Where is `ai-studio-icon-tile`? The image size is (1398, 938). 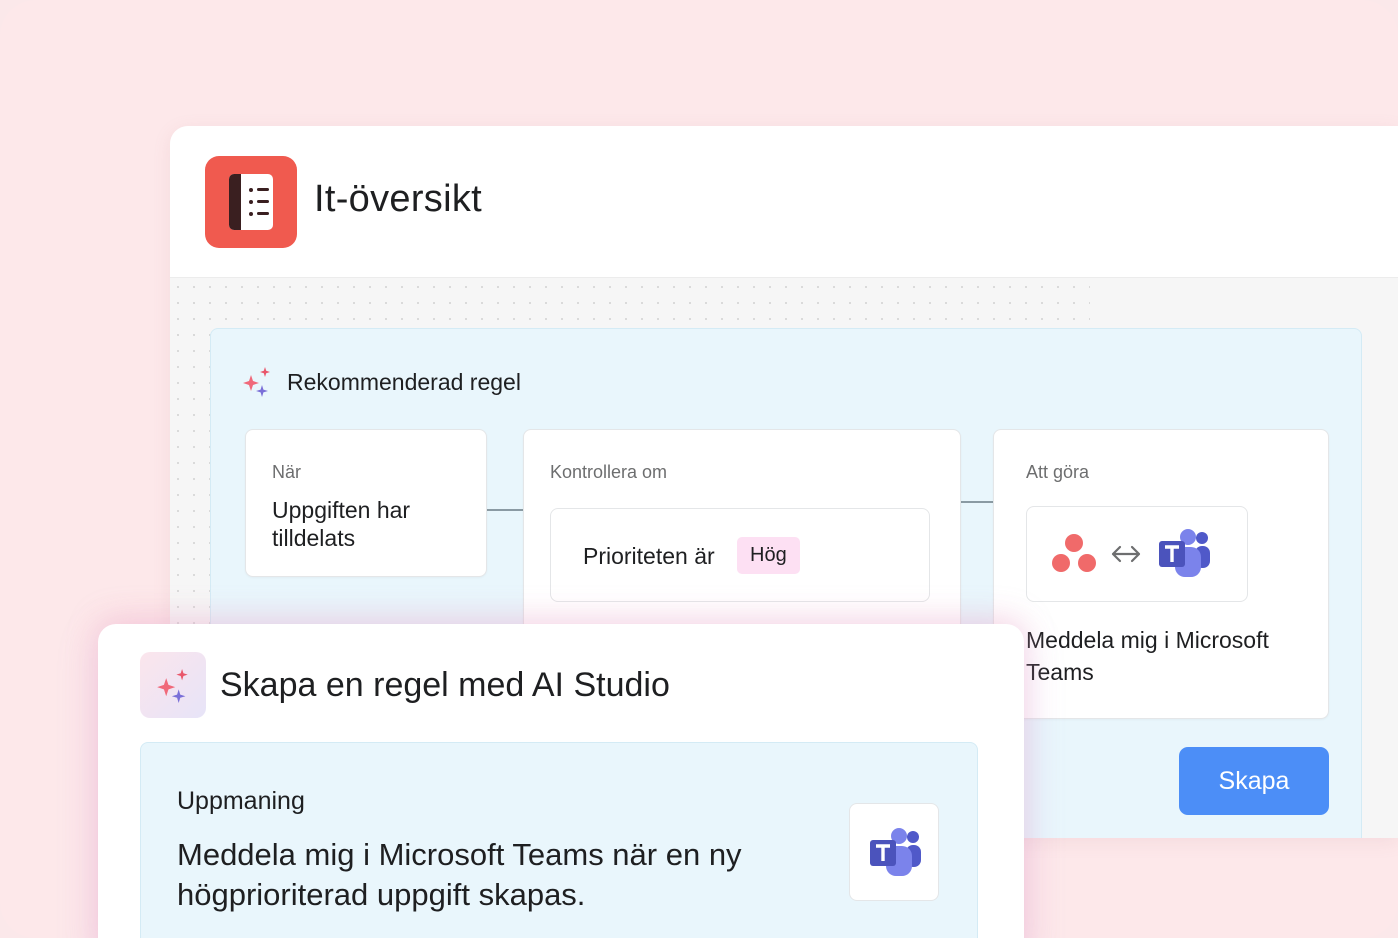
ai-studio-icon-tile is located at coordinates (173, 685).